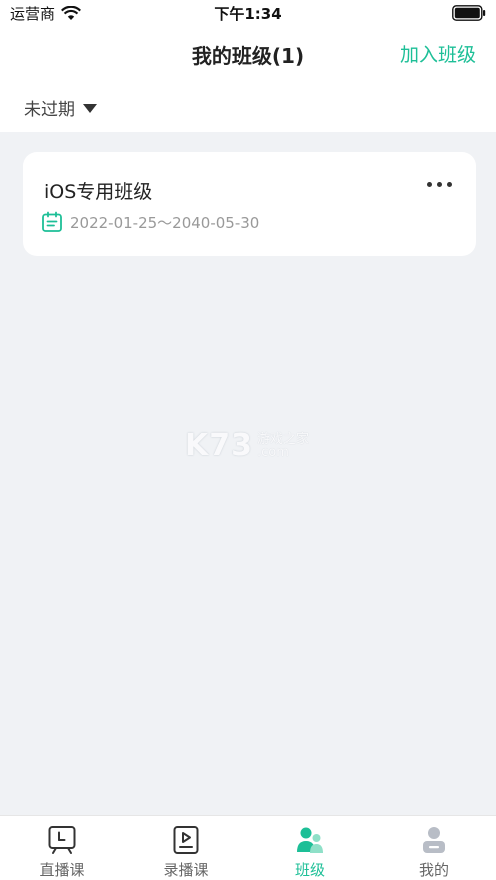 This screenshot has width=496, height=880. Describe the element at coordinates (433, 870) in the screenshot. I see `tab-profile-label: 我的` at that location.